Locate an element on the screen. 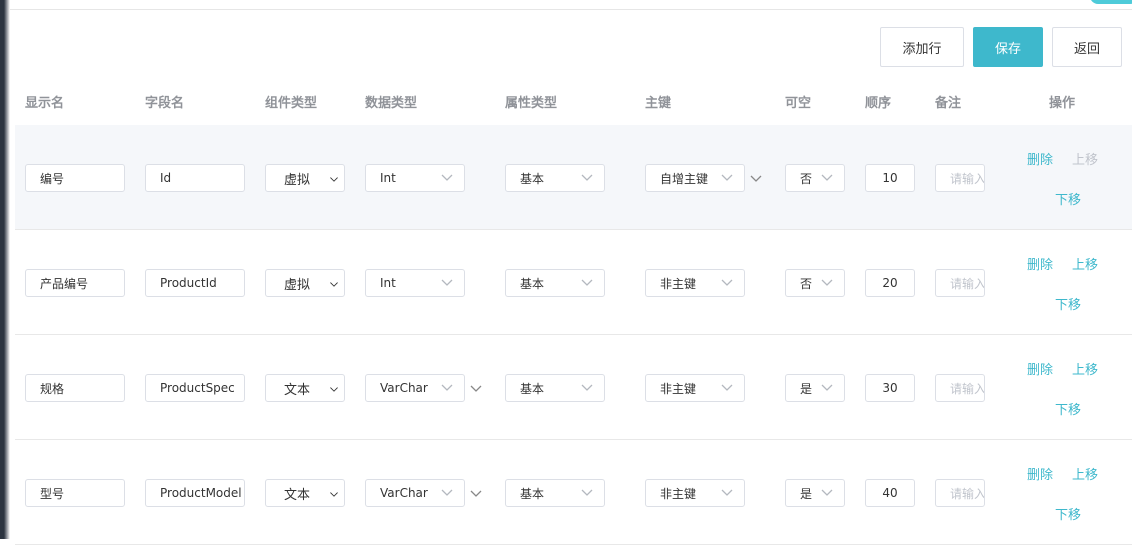 This screenshot has height=545, width=1132. display-name-input: 规格 is located at coordinates (75, 388).